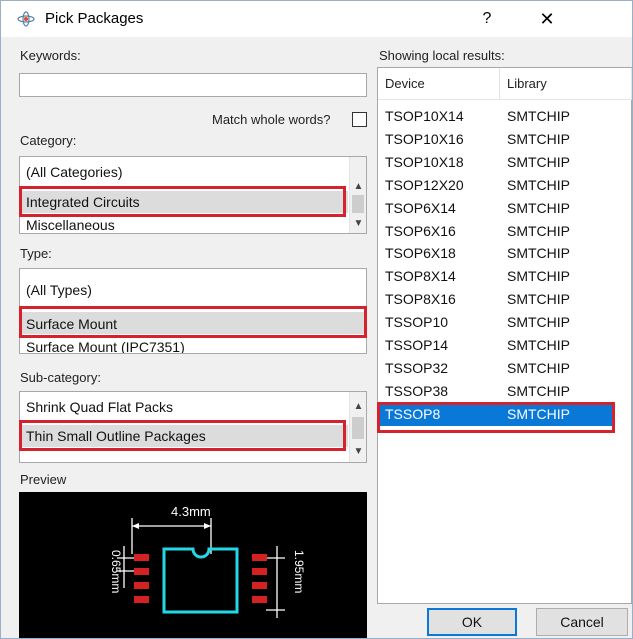  What do you see at coordinates (191, 511) in the screenshot?
I see `width-dim-text: 4.3mm` at bounding box center [191, 511].